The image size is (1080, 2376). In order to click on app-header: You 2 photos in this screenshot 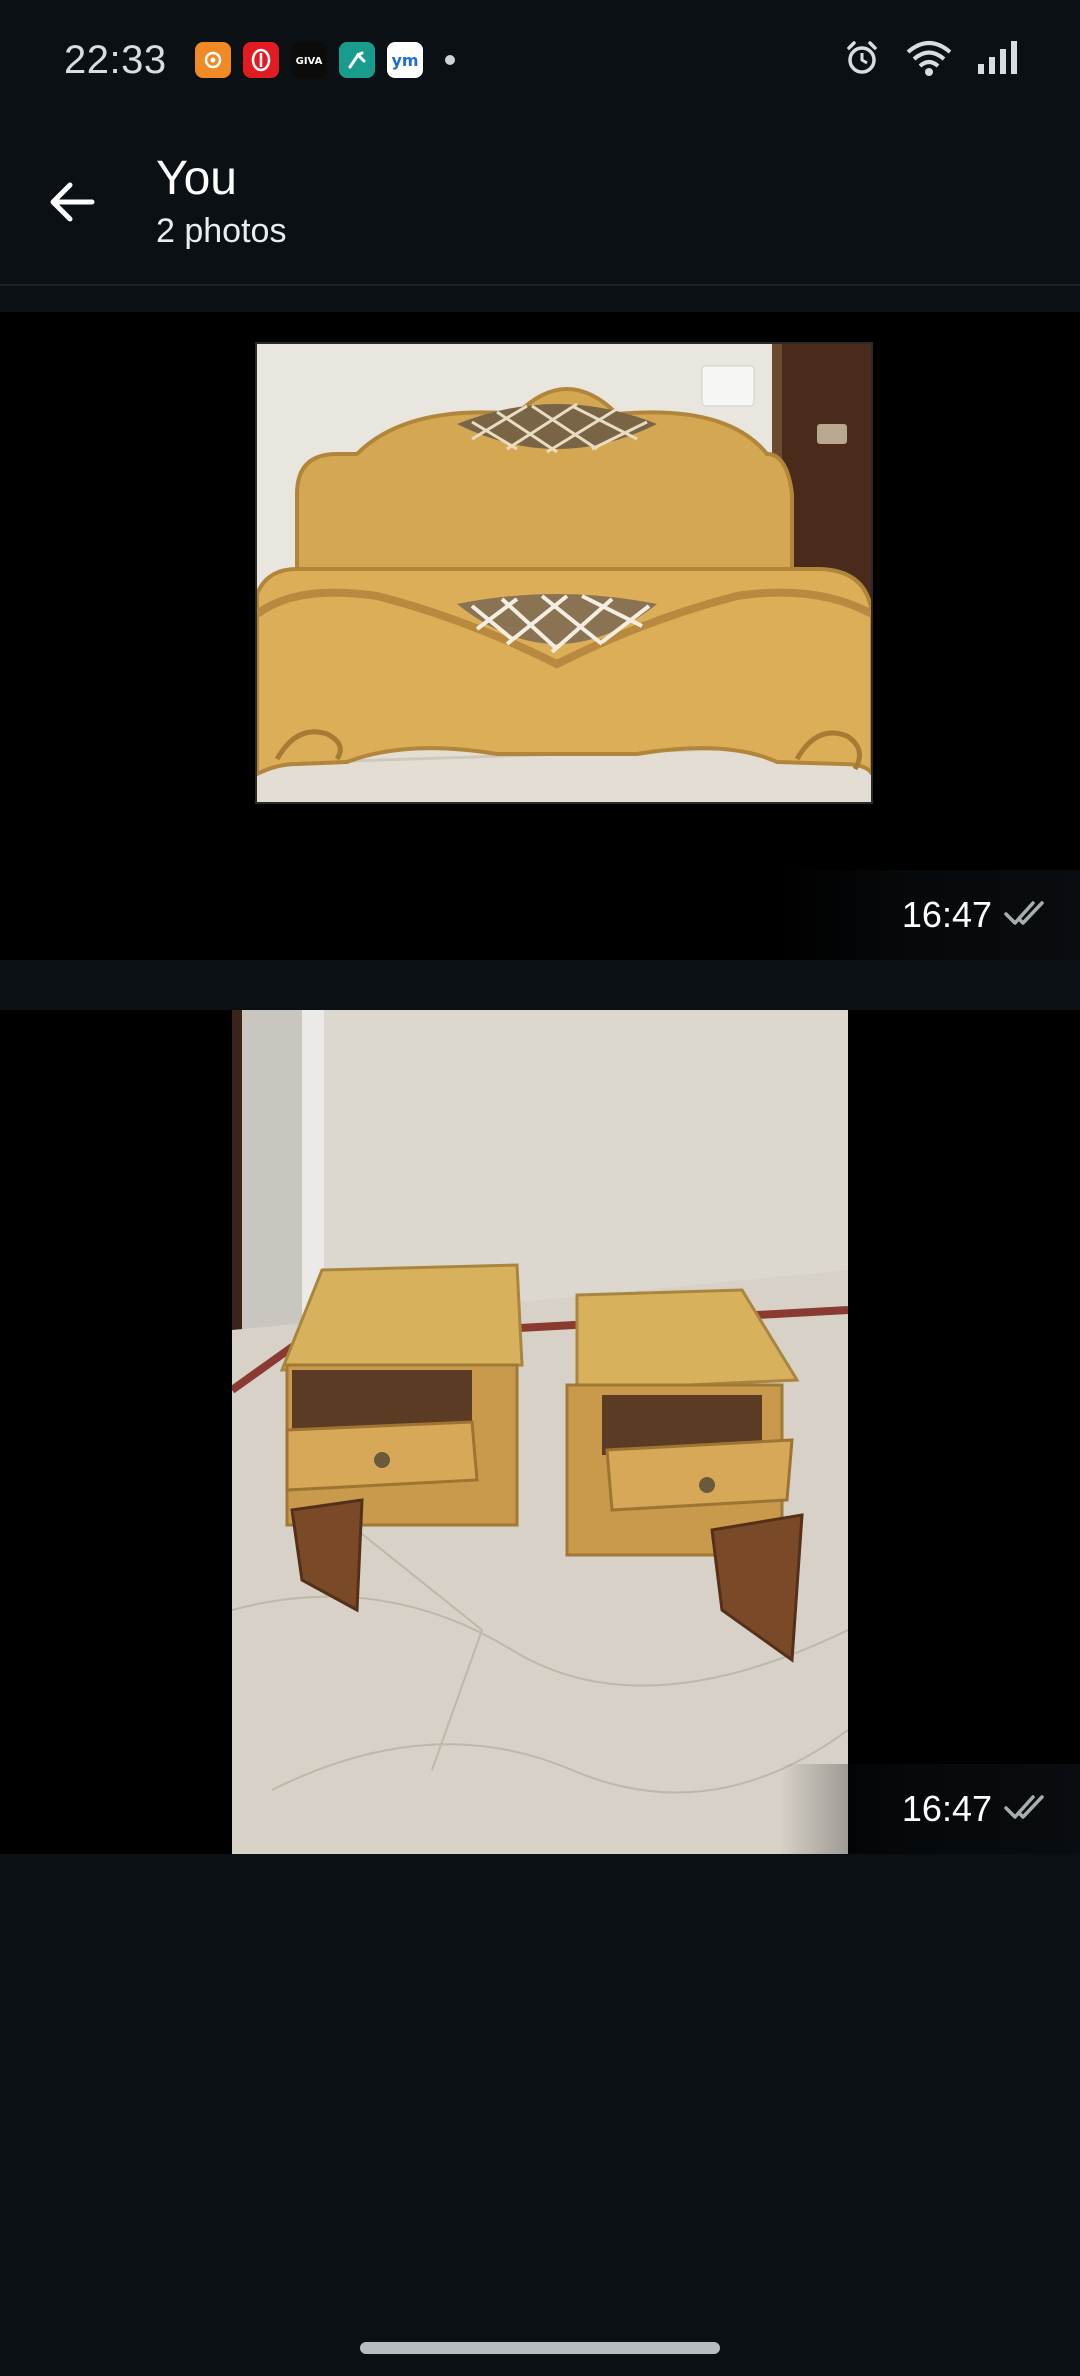, I will do `click(540, 203)`.